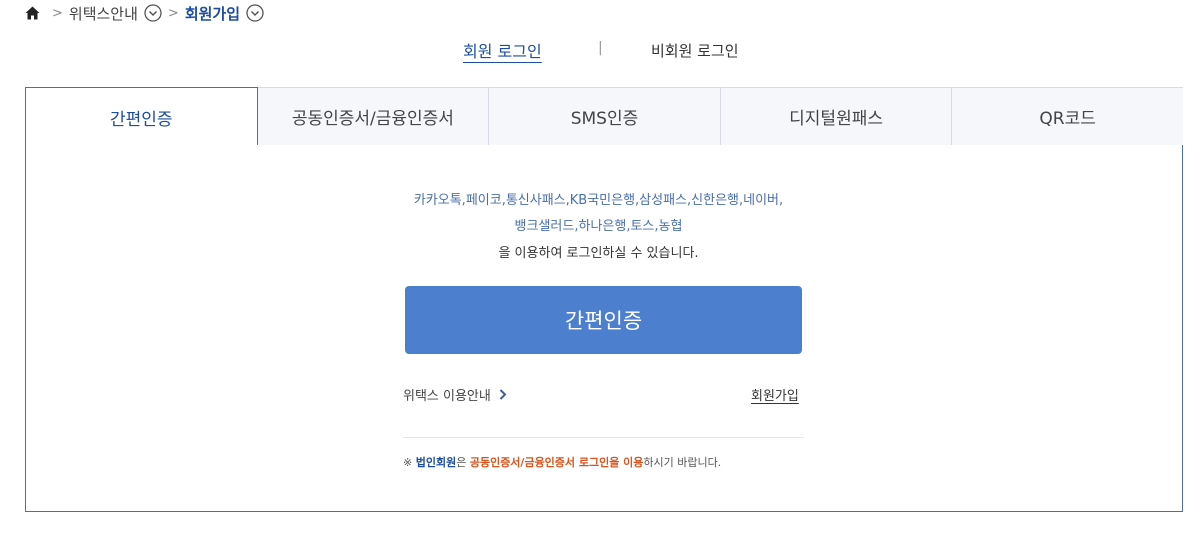 The height and width of the screenshot is (549, 1197). Describe the element at coordinates (598, 226) in the screenshot. I see `provider-list-line2: 뱅크샐러드,하나은행,토스,농협` at that location.